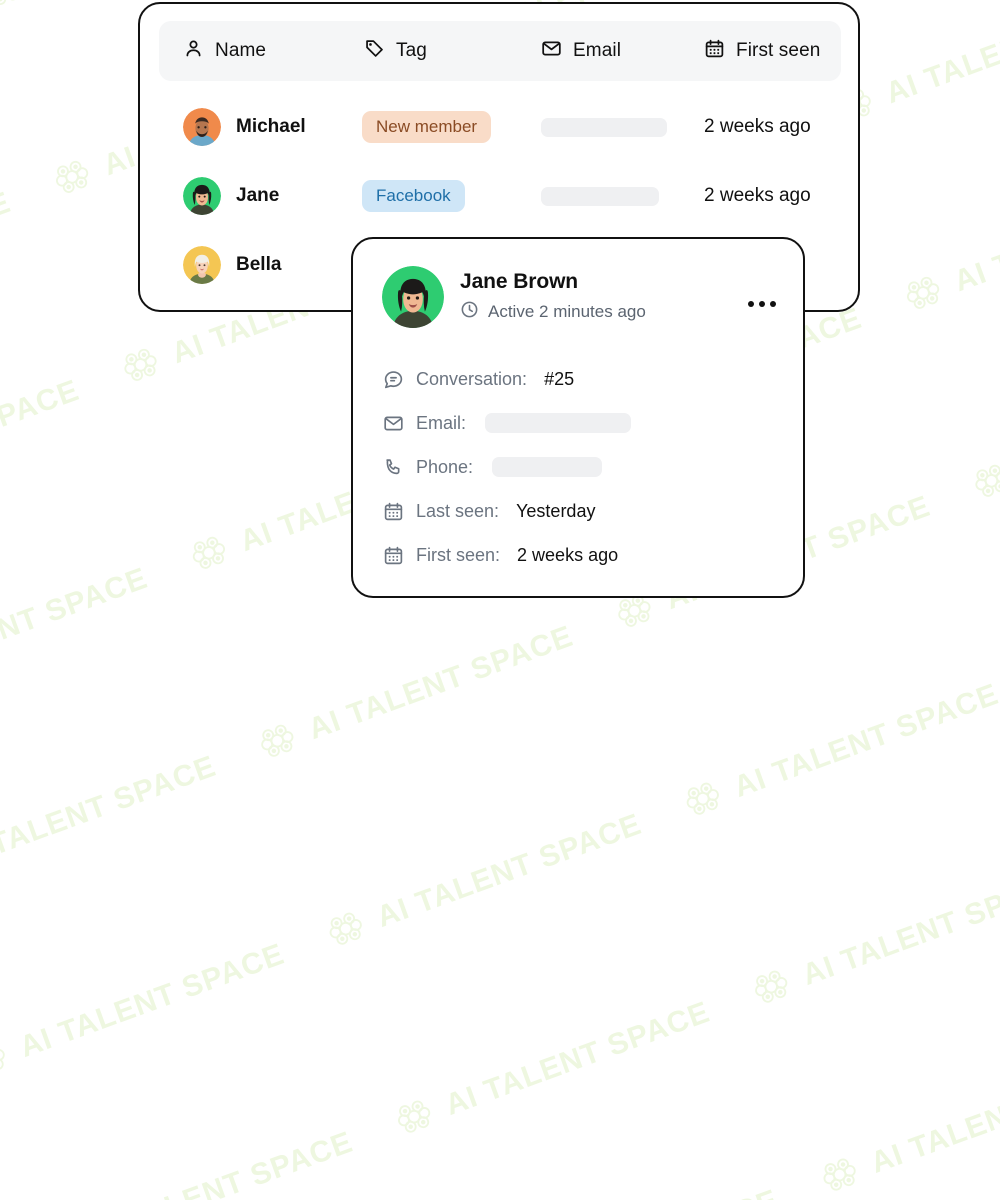 This screenshot has height=1200, width=1000. I want to click on column-header-first-seen: First seen, so click(762, 51).